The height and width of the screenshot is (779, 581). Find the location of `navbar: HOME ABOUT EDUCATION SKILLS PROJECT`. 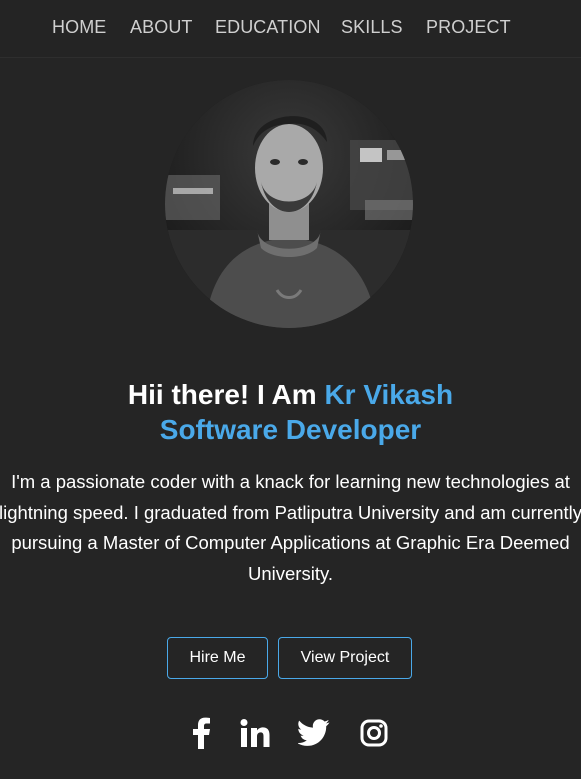

navbar: HOME ABOUT EDUCATION SKILLS PROJECT is located at coordinates (290, 29).